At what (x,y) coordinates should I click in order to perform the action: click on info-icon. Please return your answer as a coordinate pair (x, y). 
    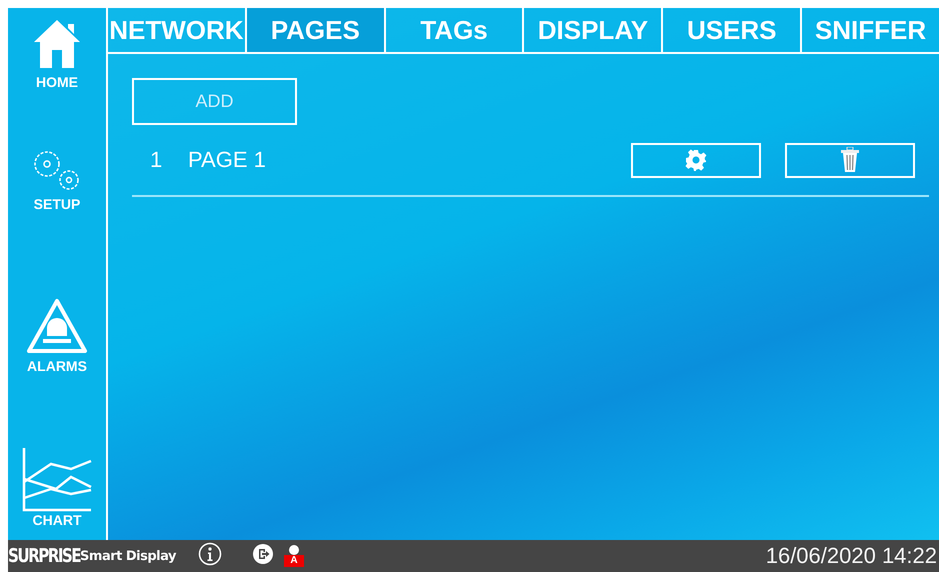
    Looking at the image, I should click on (210, 554).